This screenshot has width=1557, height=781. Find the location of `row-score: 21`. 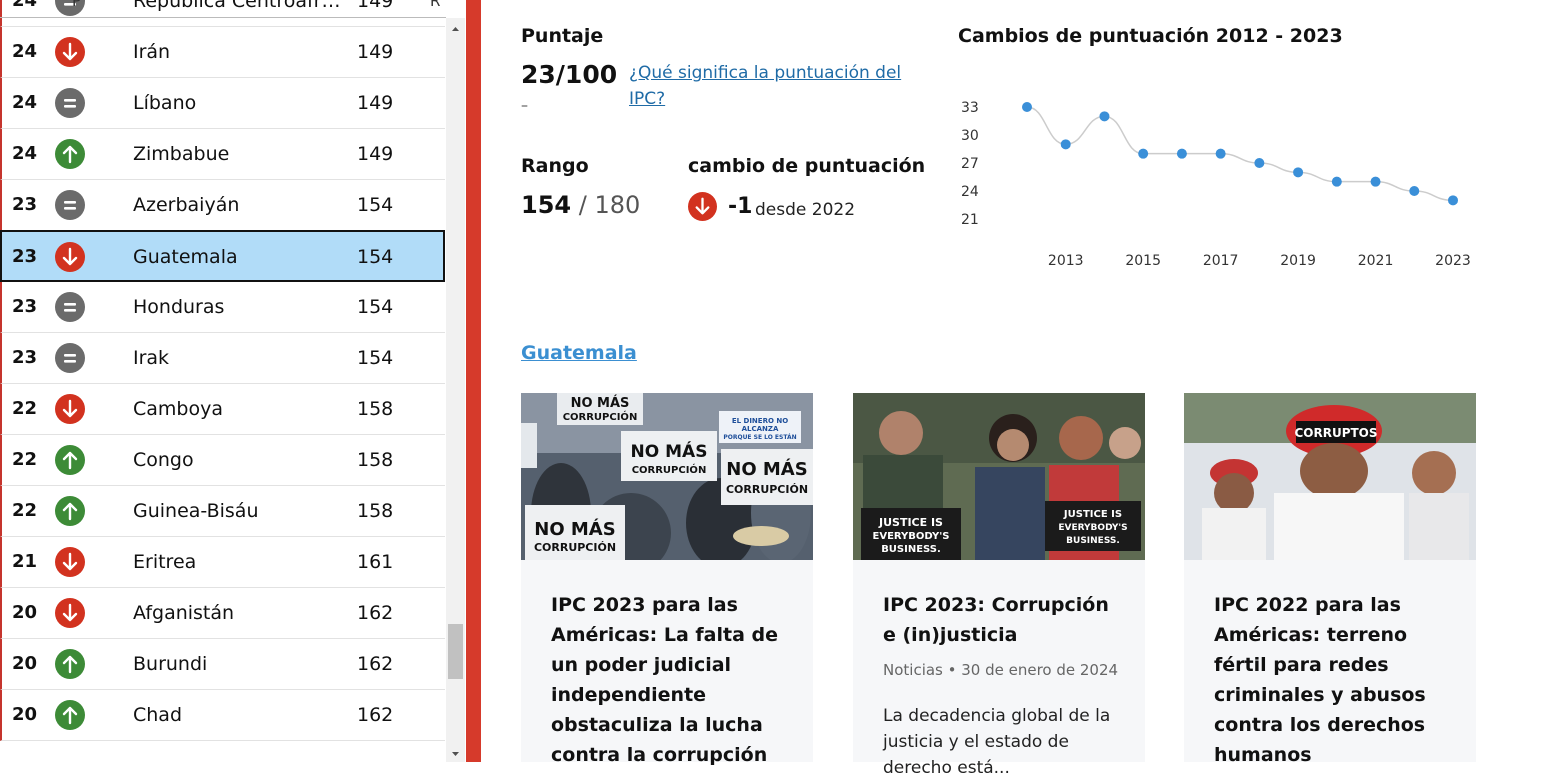

row-score: 21 is located at coordinates (25, 561).